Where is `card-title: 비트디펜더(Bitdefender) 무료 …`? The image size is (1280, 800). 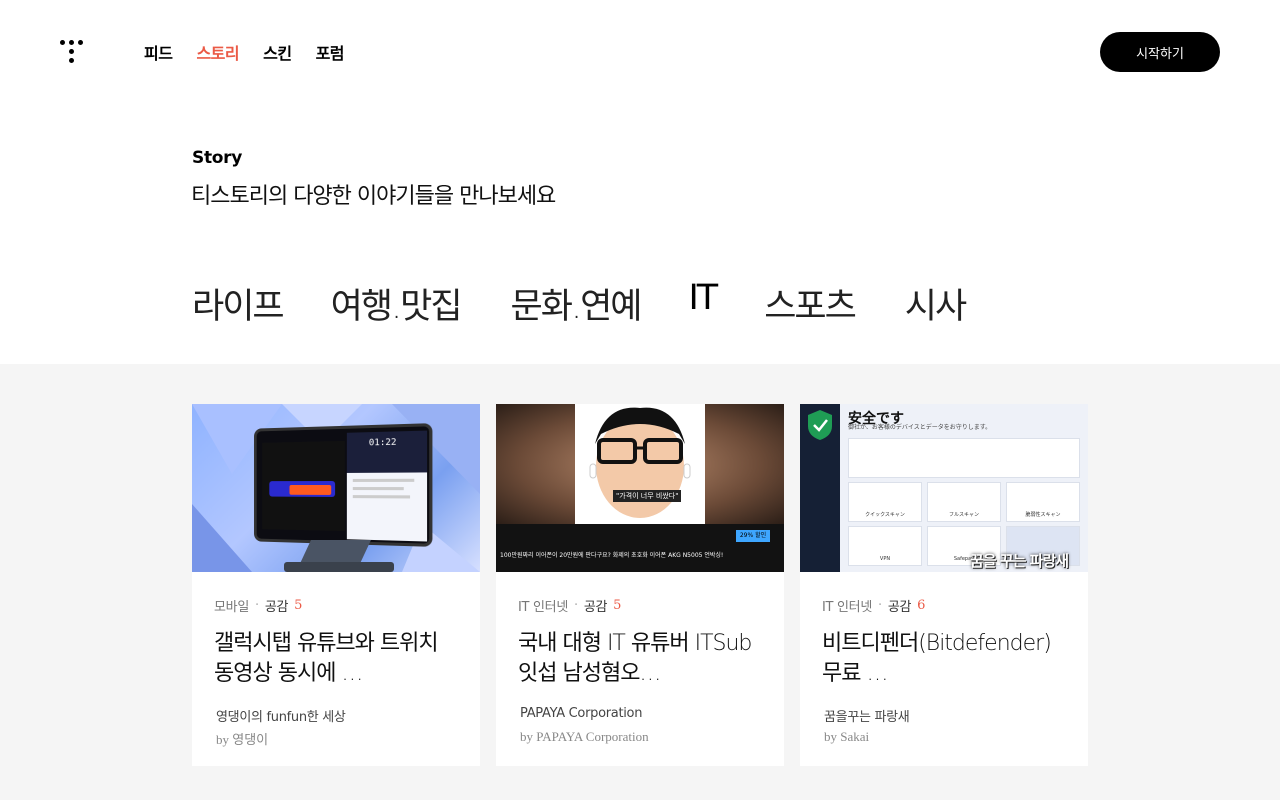
card-title: 비트디펜더(Bitdefender) 무료 … is located at coordinates (945, 659).